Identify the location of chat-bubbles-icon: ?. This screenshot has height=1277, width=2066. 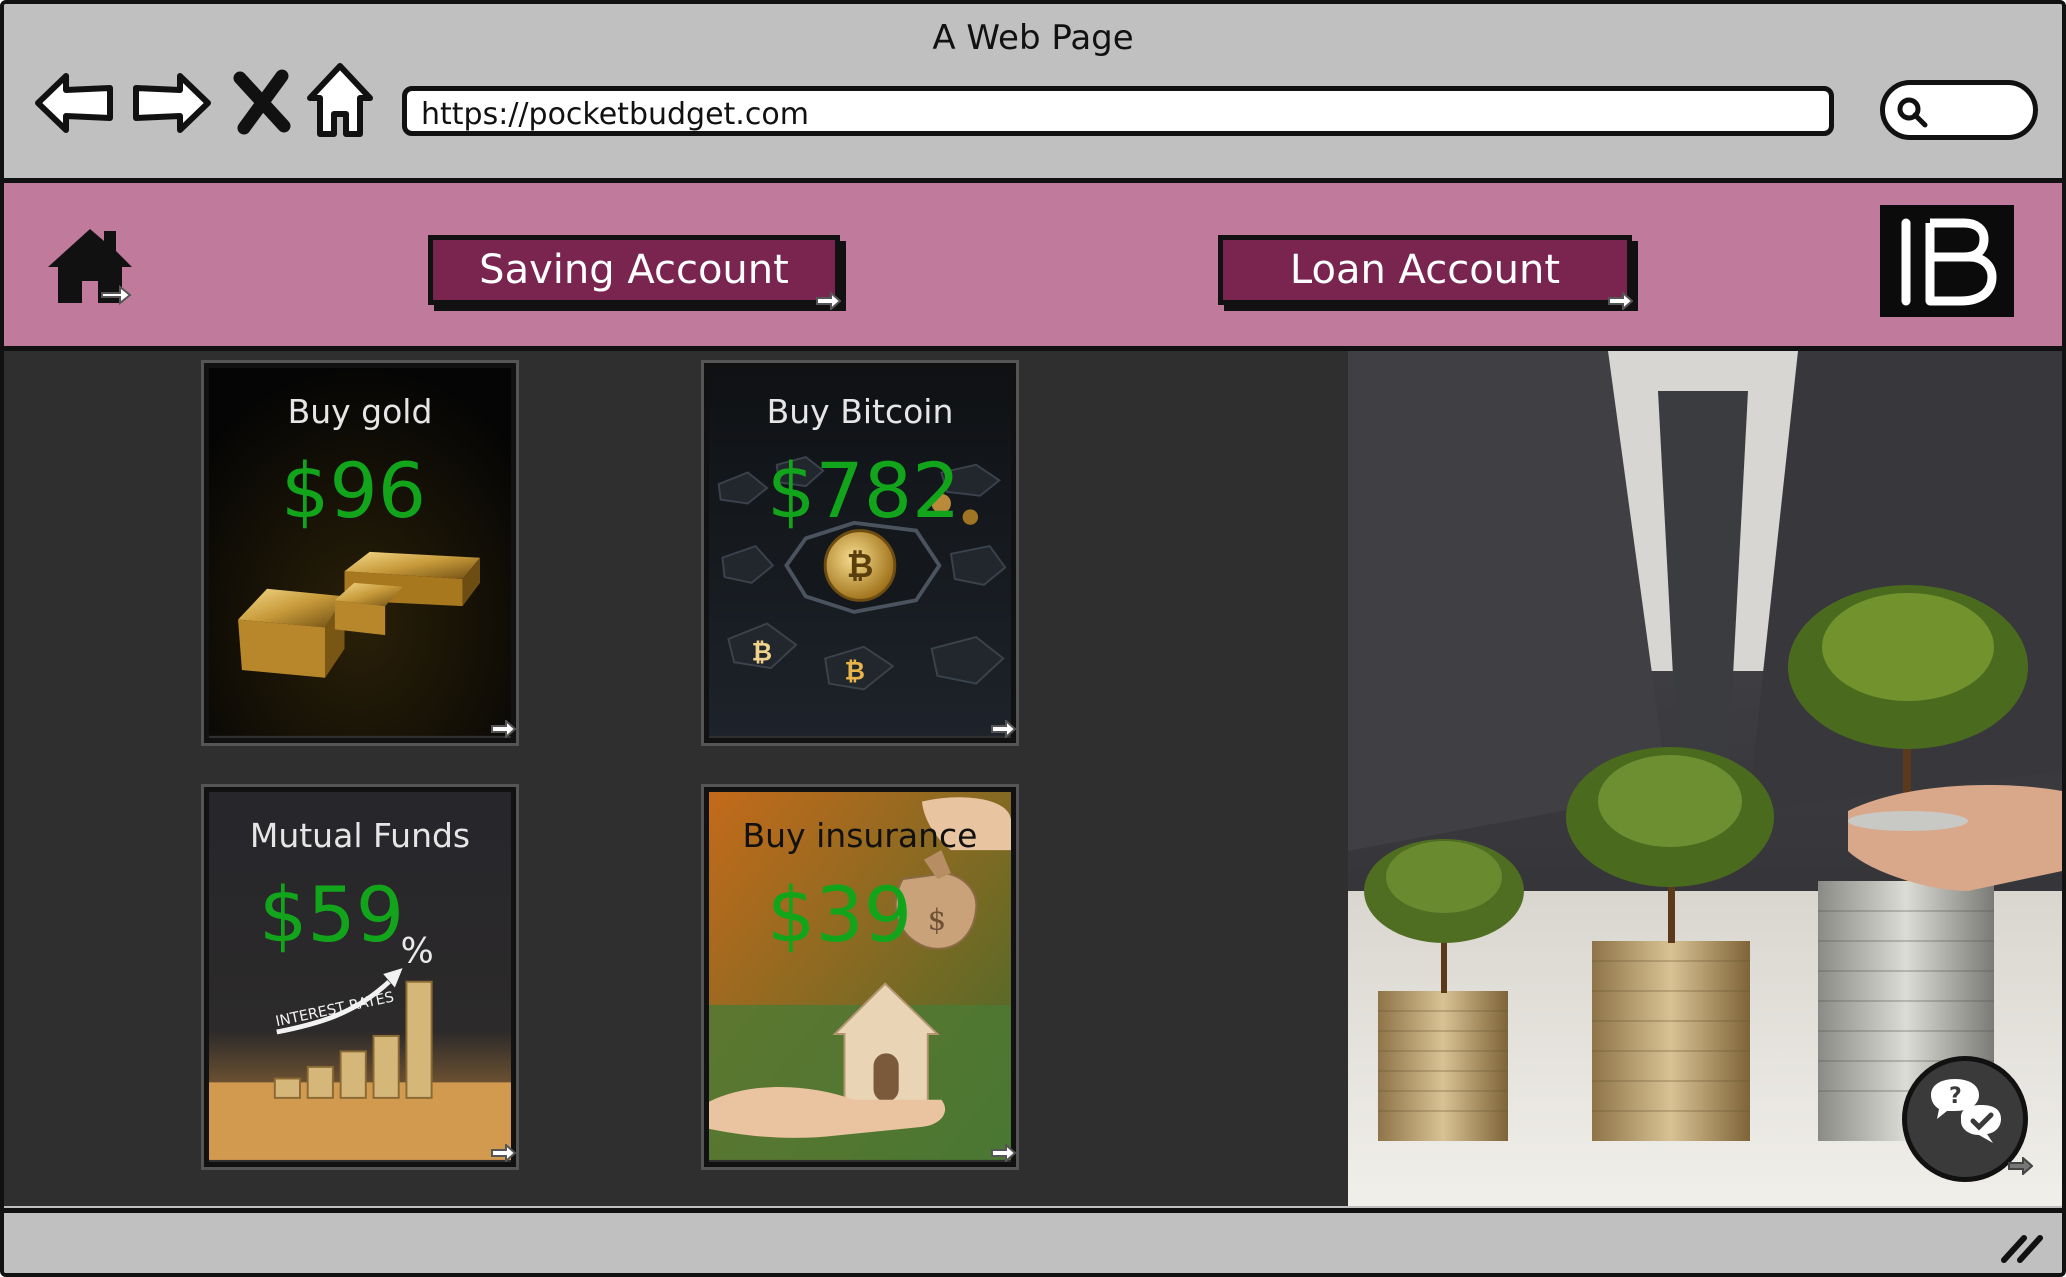
(1966, 1111).